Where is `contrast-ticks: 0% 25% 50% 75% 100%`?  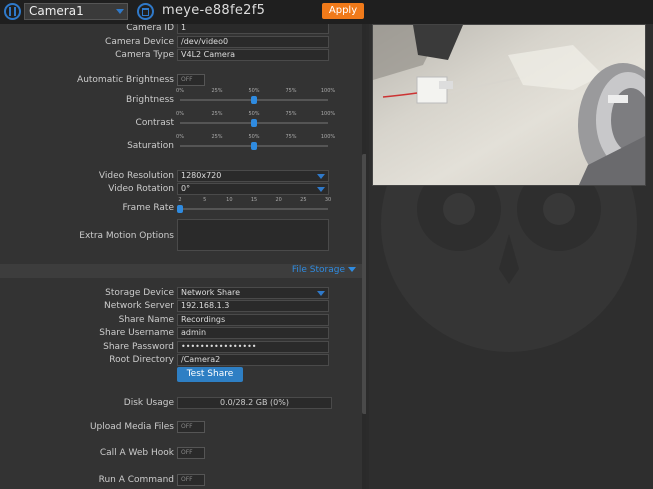
contrast-ticks: 0% 25% 50% 75% 100% is located at coordinates (255, 115).